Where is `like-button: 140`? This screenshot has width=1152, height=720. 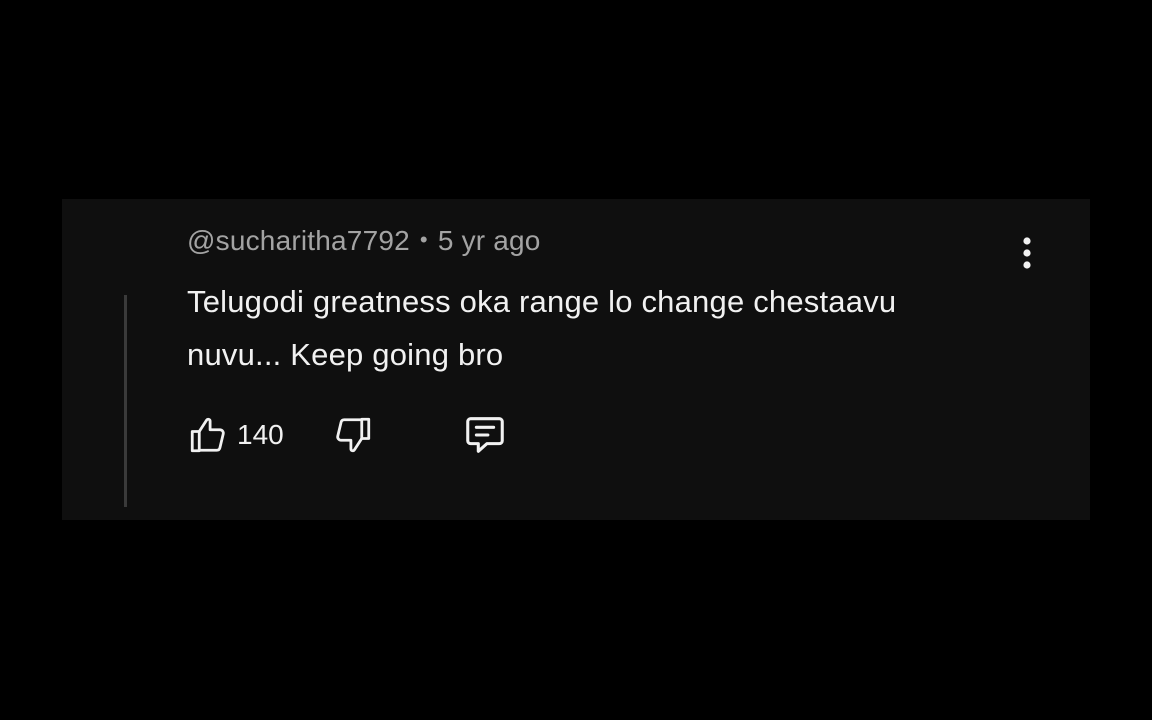
like-button: 140 is located at coordinates (235, 435).